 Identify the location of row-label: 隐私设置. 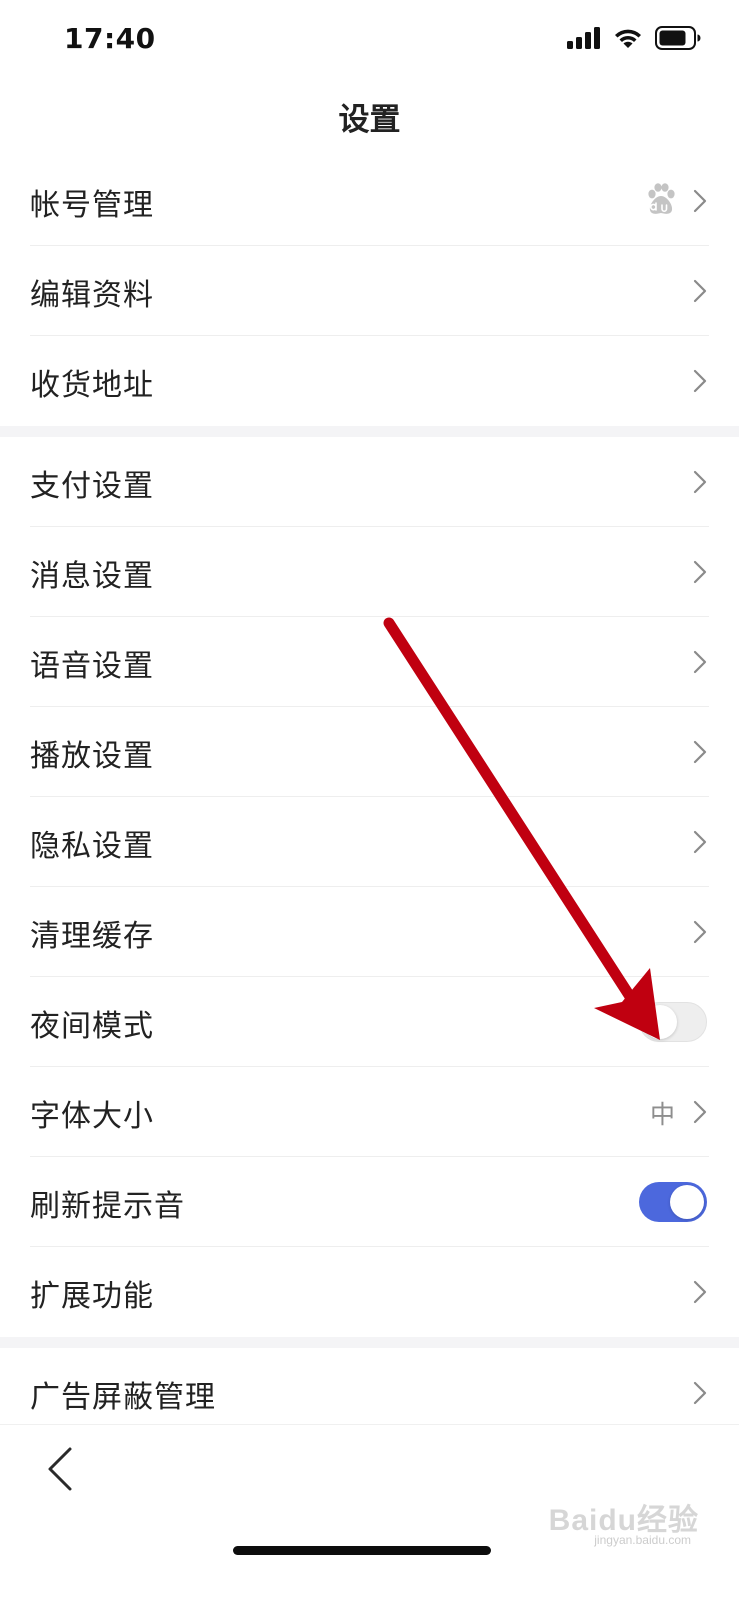
(92, 846).